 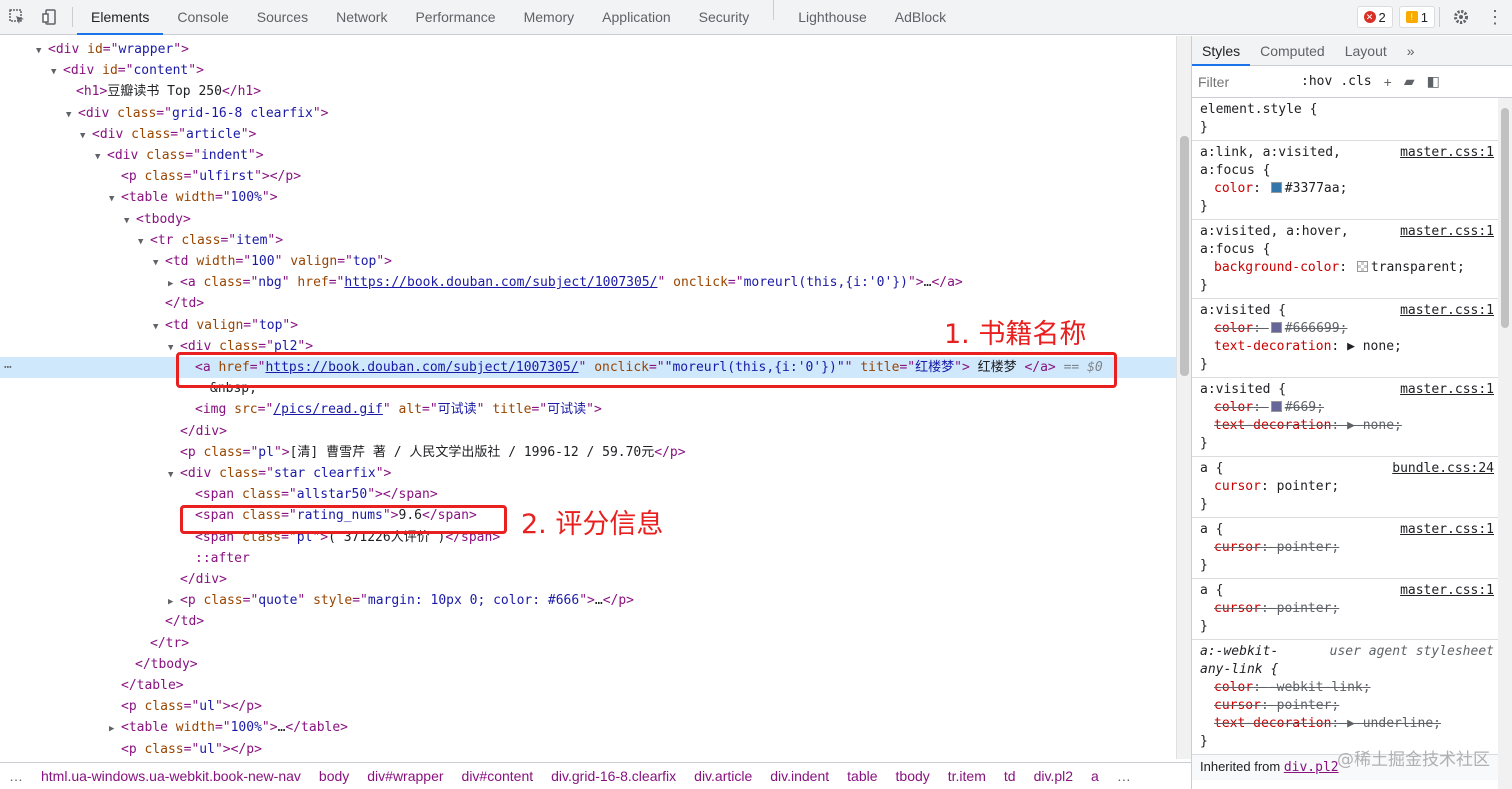 What do you see at coordinates (588, 219) in the screenshot?
I see `tree-node: ▼ <tbody>` at bounding box center [588, 219].